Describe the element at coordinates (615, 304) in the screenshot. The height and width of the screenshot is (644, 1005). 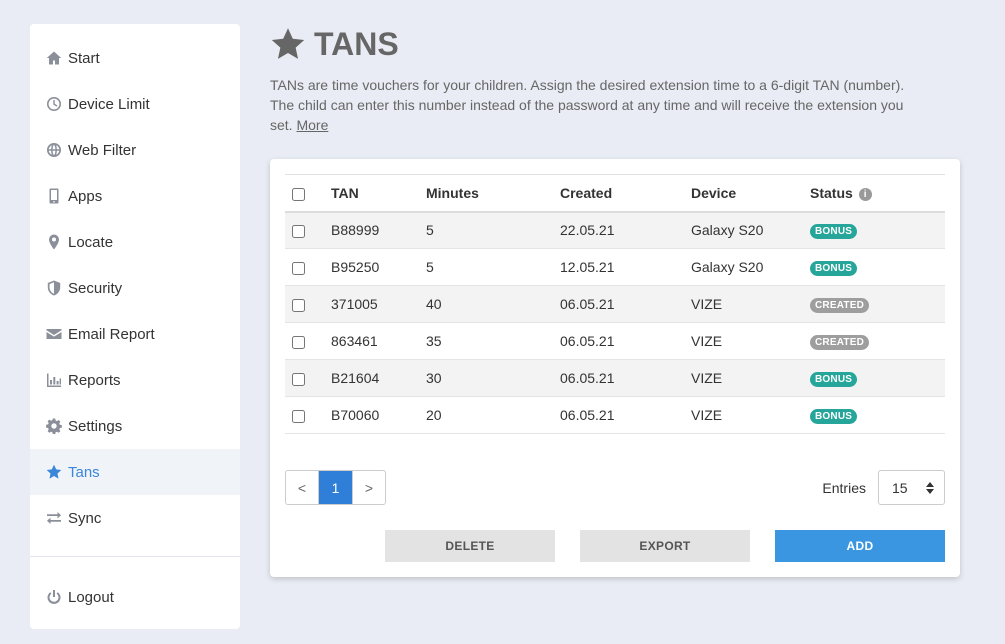
I see `table-row: 371005 40 06.05.21 VIZE CREATED` at that location.